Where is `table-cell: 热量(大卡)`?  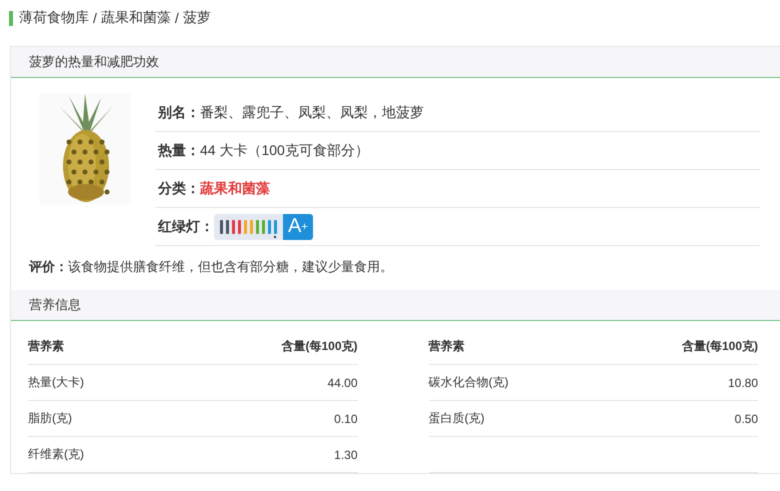 table-cell: 热量(大卡) is located at coordinates (56, 382).